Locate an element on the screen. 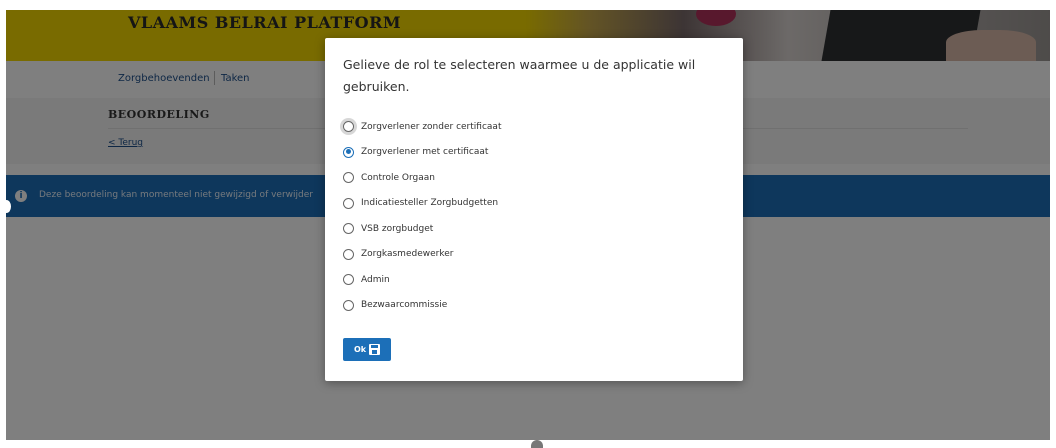  radio-label: Zorgkasmedewerker is located at coordinates (407, 254).